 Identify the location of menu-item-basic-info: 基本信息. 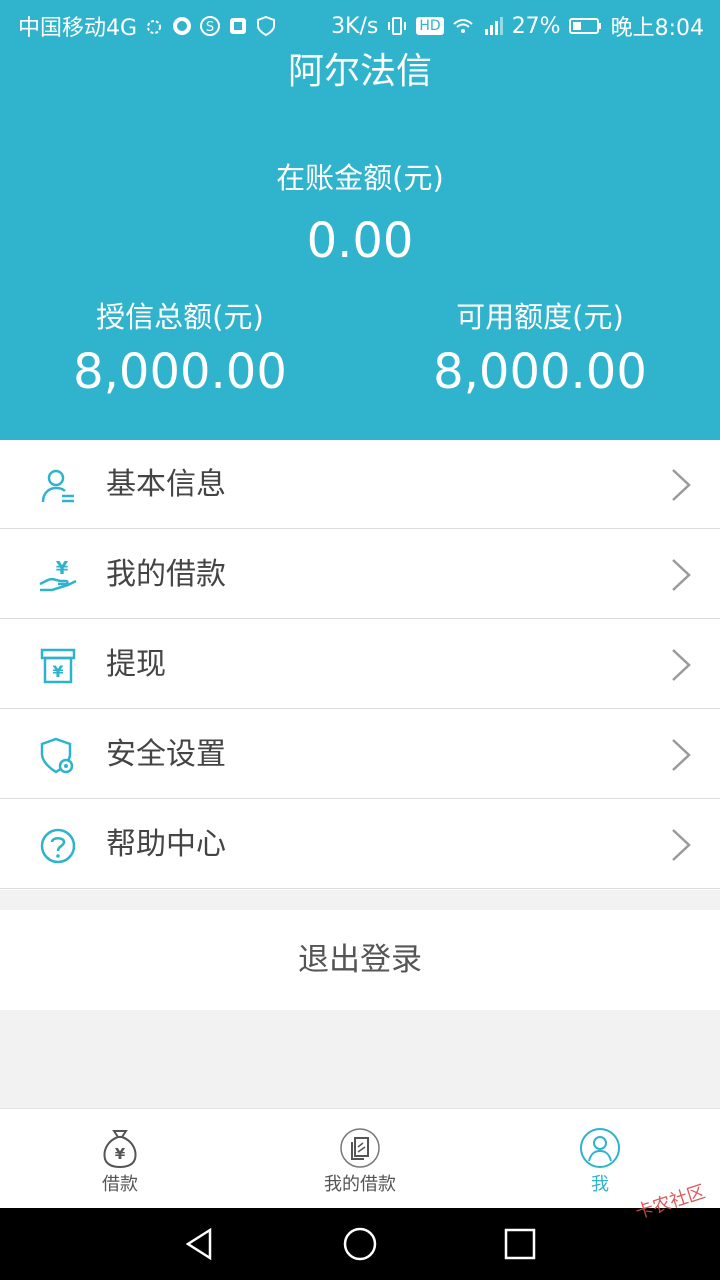
(360, 484).